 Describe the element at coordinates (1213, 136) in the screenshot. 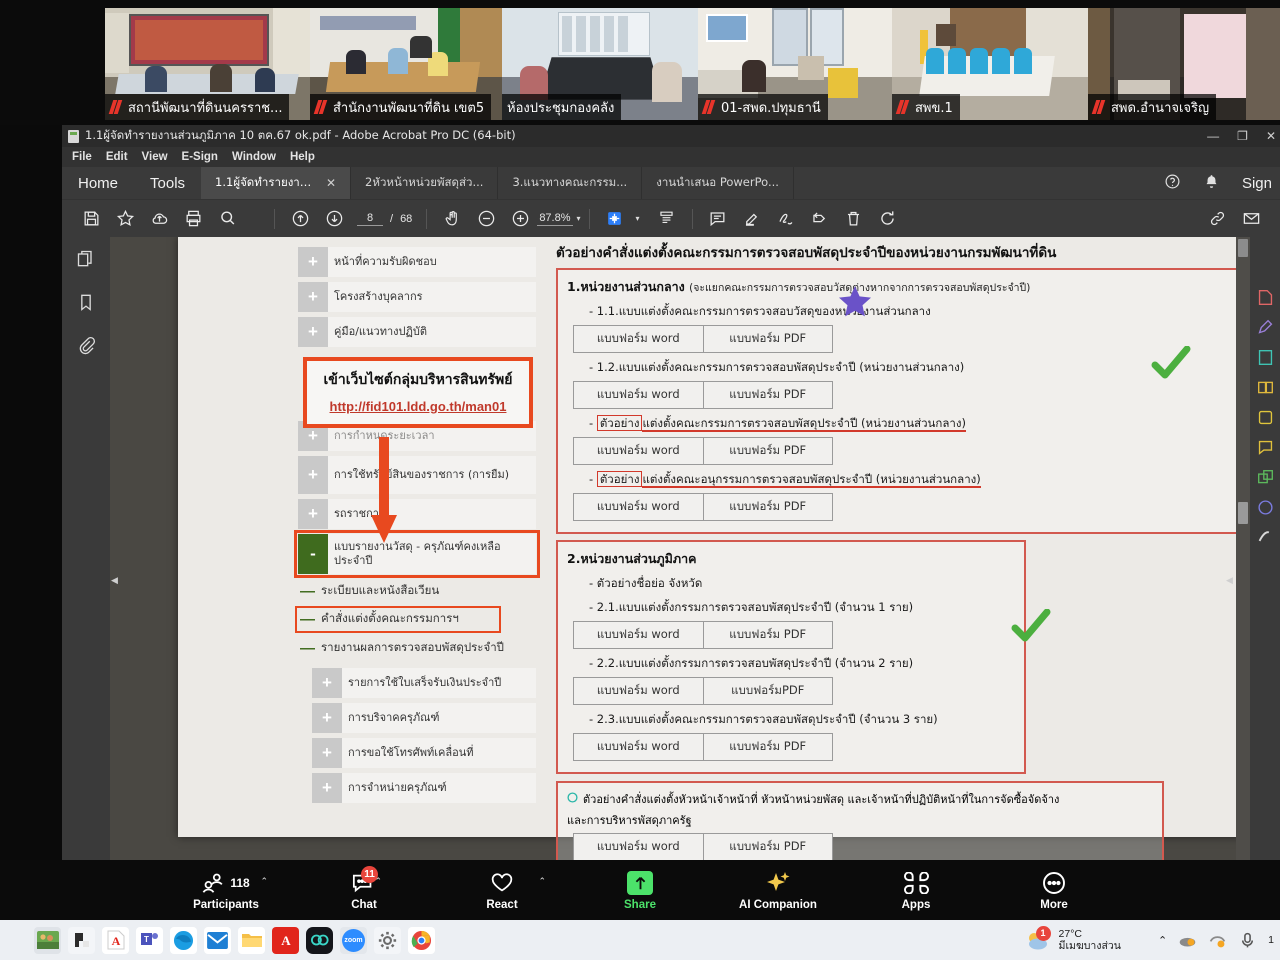

I see `minimize-button: —` at that location.